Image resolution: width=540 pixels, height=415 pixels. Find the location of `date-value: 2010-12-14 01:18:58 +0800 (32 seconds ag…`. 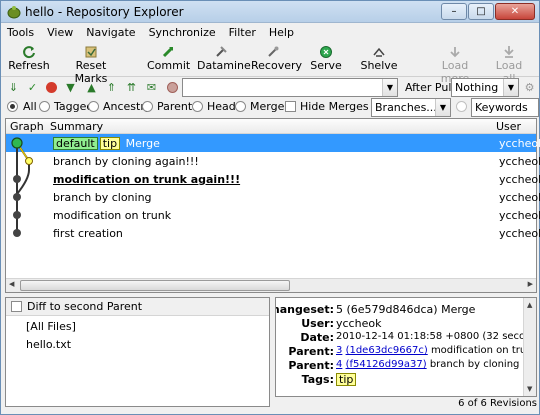

date-value: 2010-12-14 01:18:58 +0800 (32 seconds ag… is located at coordinates (430, 336).